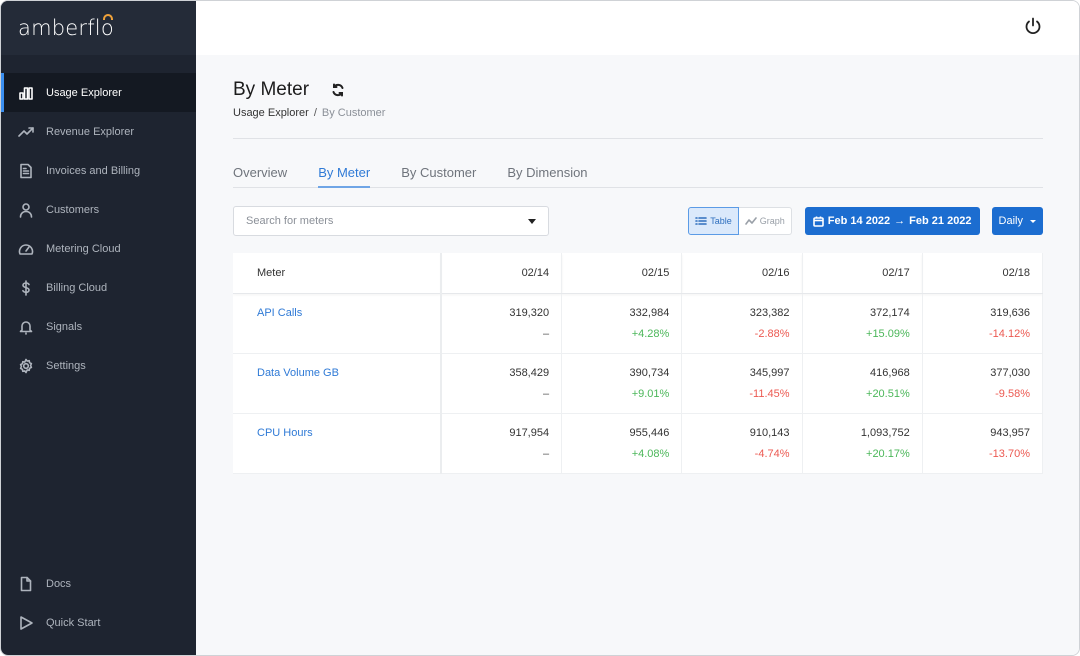 The height and width of the screenshot is (656, 1080). What do you see at coordinates (982, 383) in the screenshot?
I see `value-cell: 377,030 -9.58%` at bounding box center [982, 383].